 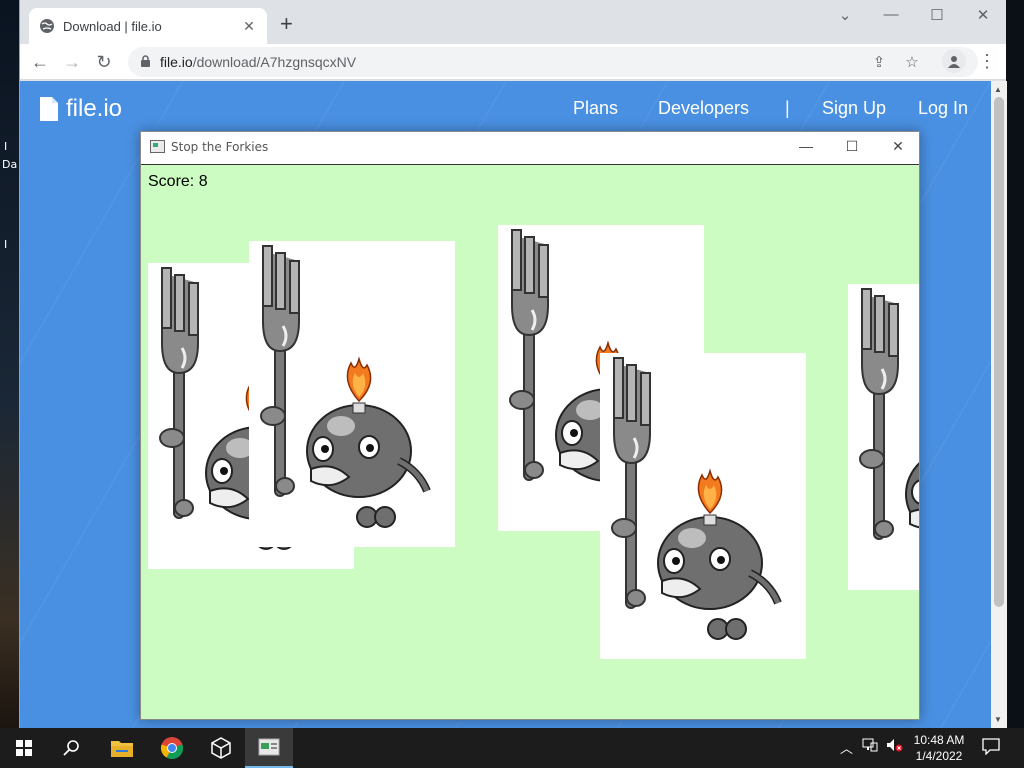 I want to click on taskbar: ︿ 10:48 AM 1/4/2022, so click(x=512, y=748).